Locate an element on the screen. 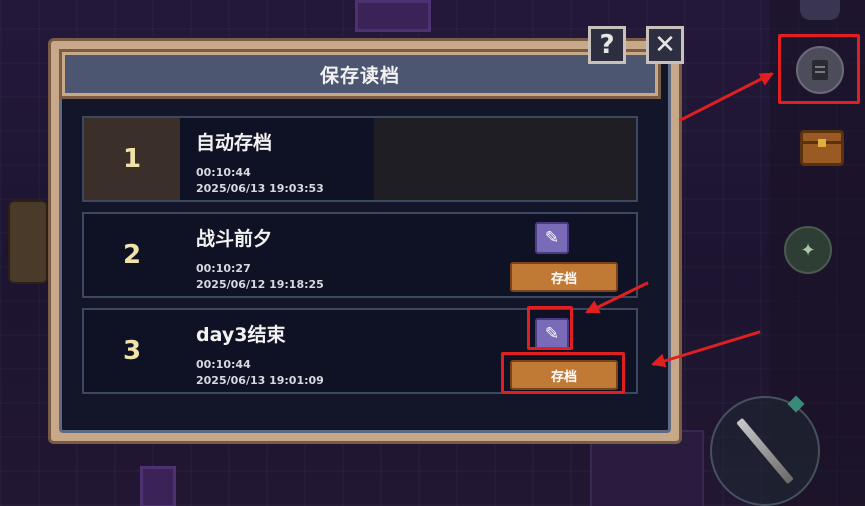  dialog-title-bar: 保存读档 is located at coordinates (360, 74).